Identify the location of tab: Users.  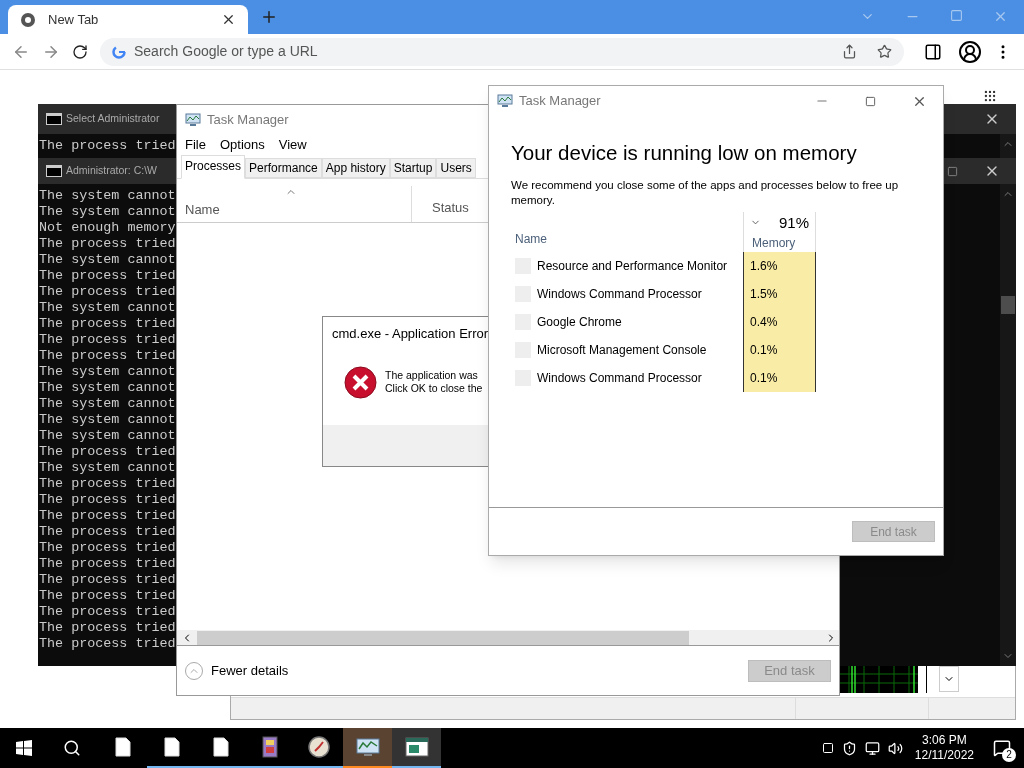
(456, 168).